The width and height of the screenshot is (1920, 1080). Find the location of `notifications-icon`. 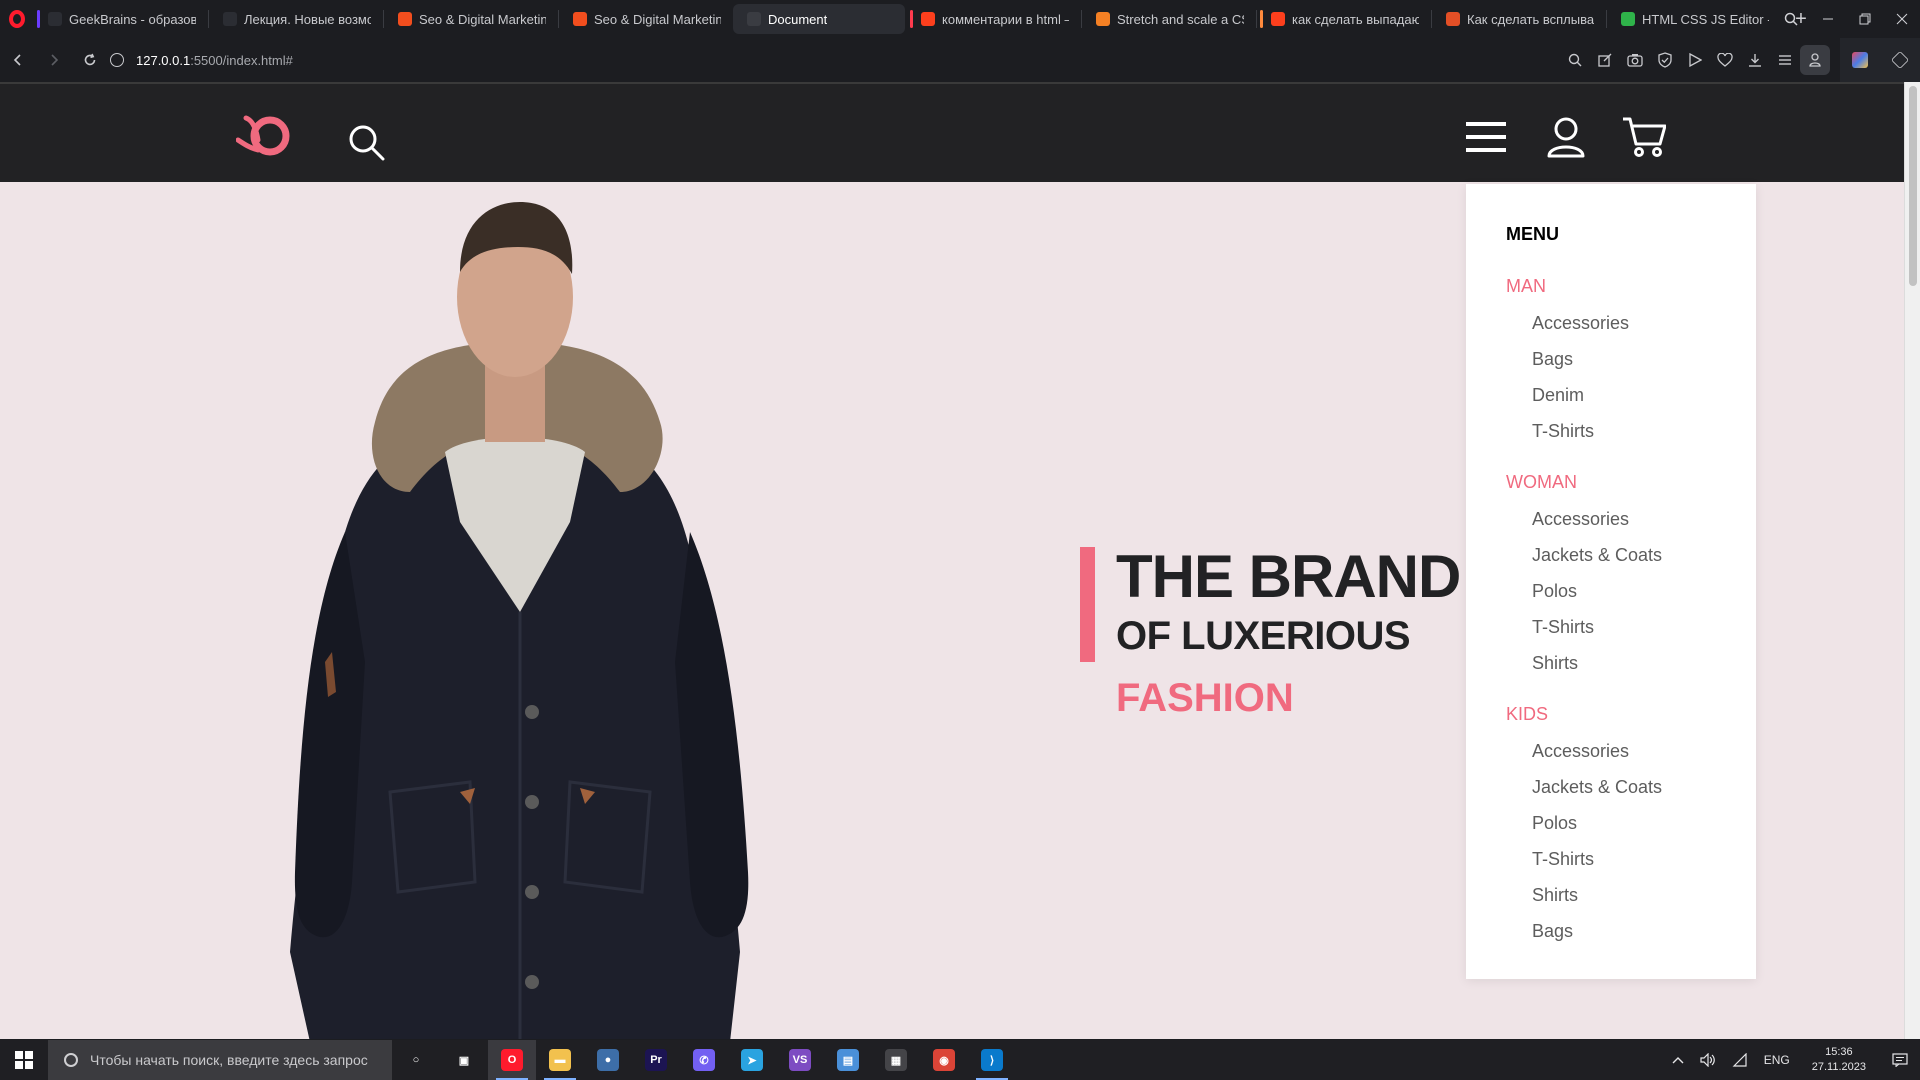

notifications-icon is located at coordinates (1900, 1060).